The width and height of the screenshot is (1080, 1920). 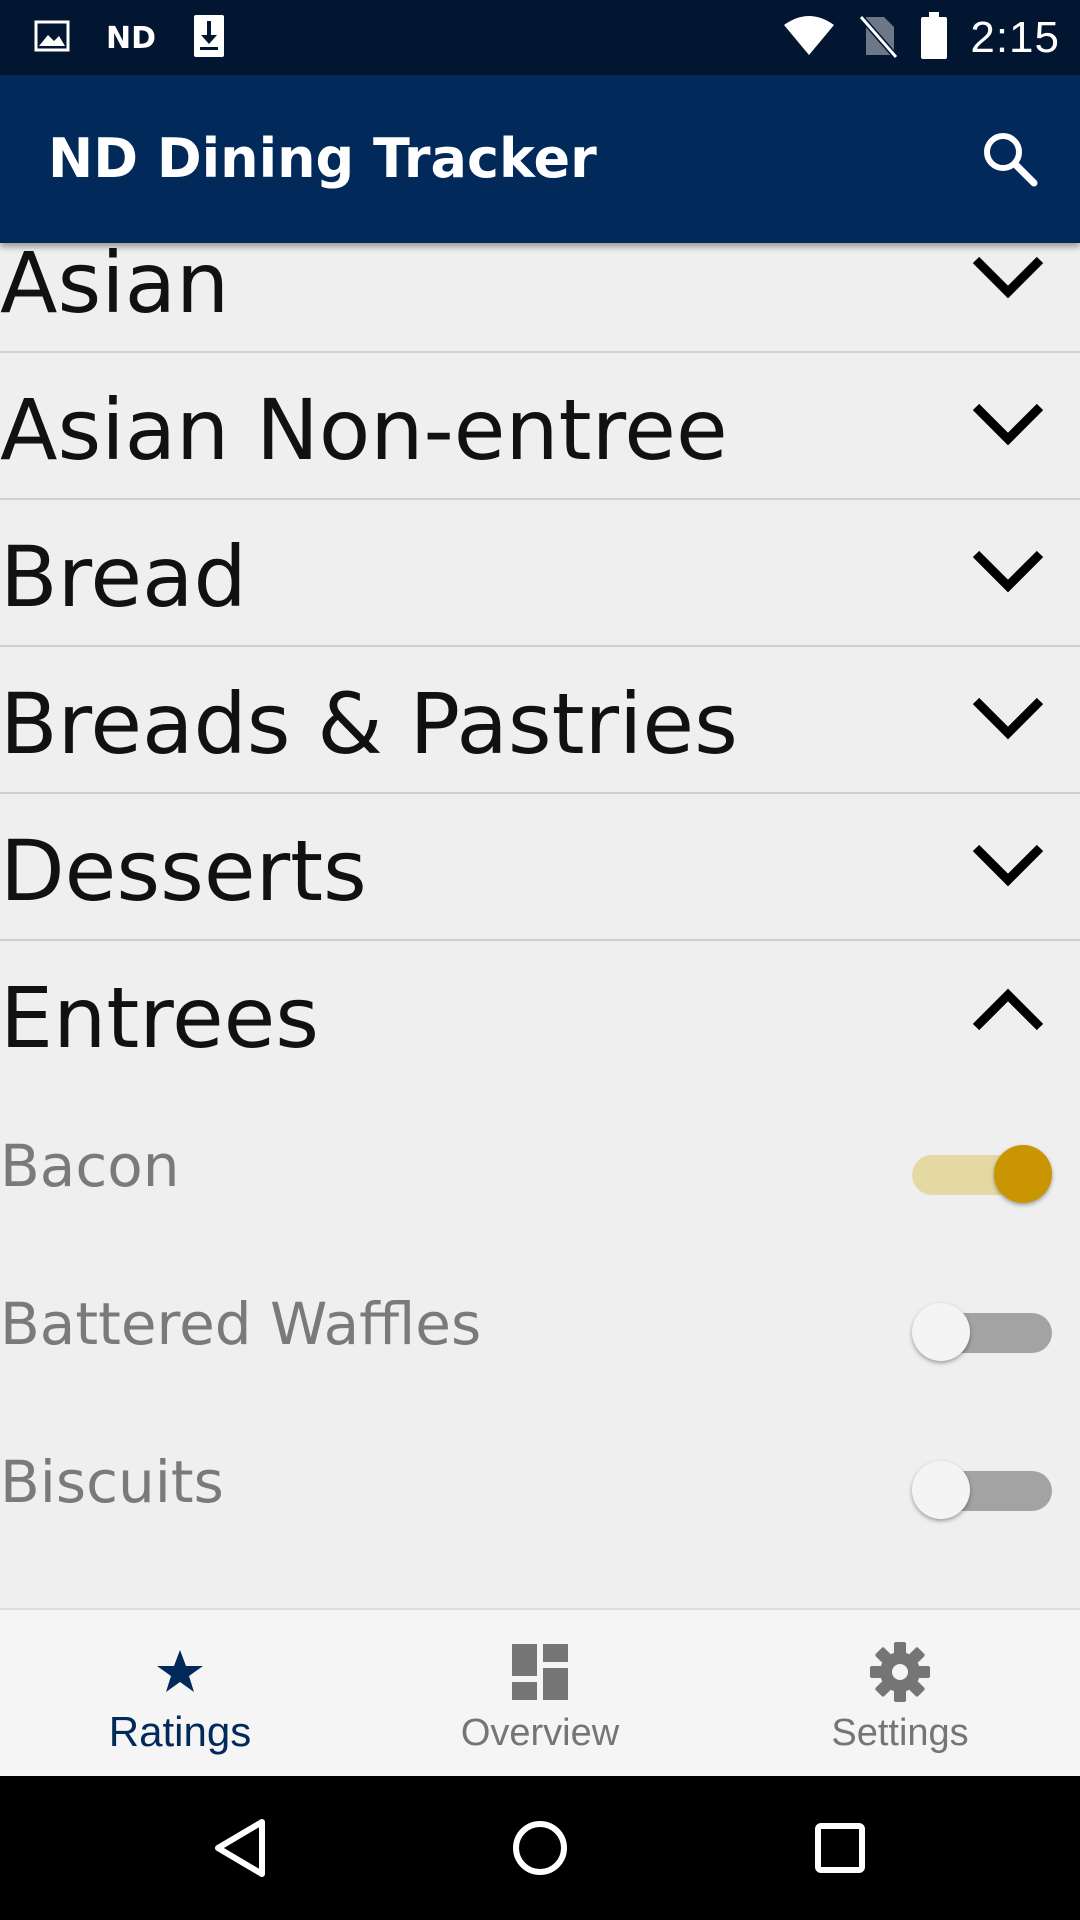 What do you see at coordinates (540, 1481) in the screenshot?
I see `list-item: Biscuits` at bounding box center [540, 1481].